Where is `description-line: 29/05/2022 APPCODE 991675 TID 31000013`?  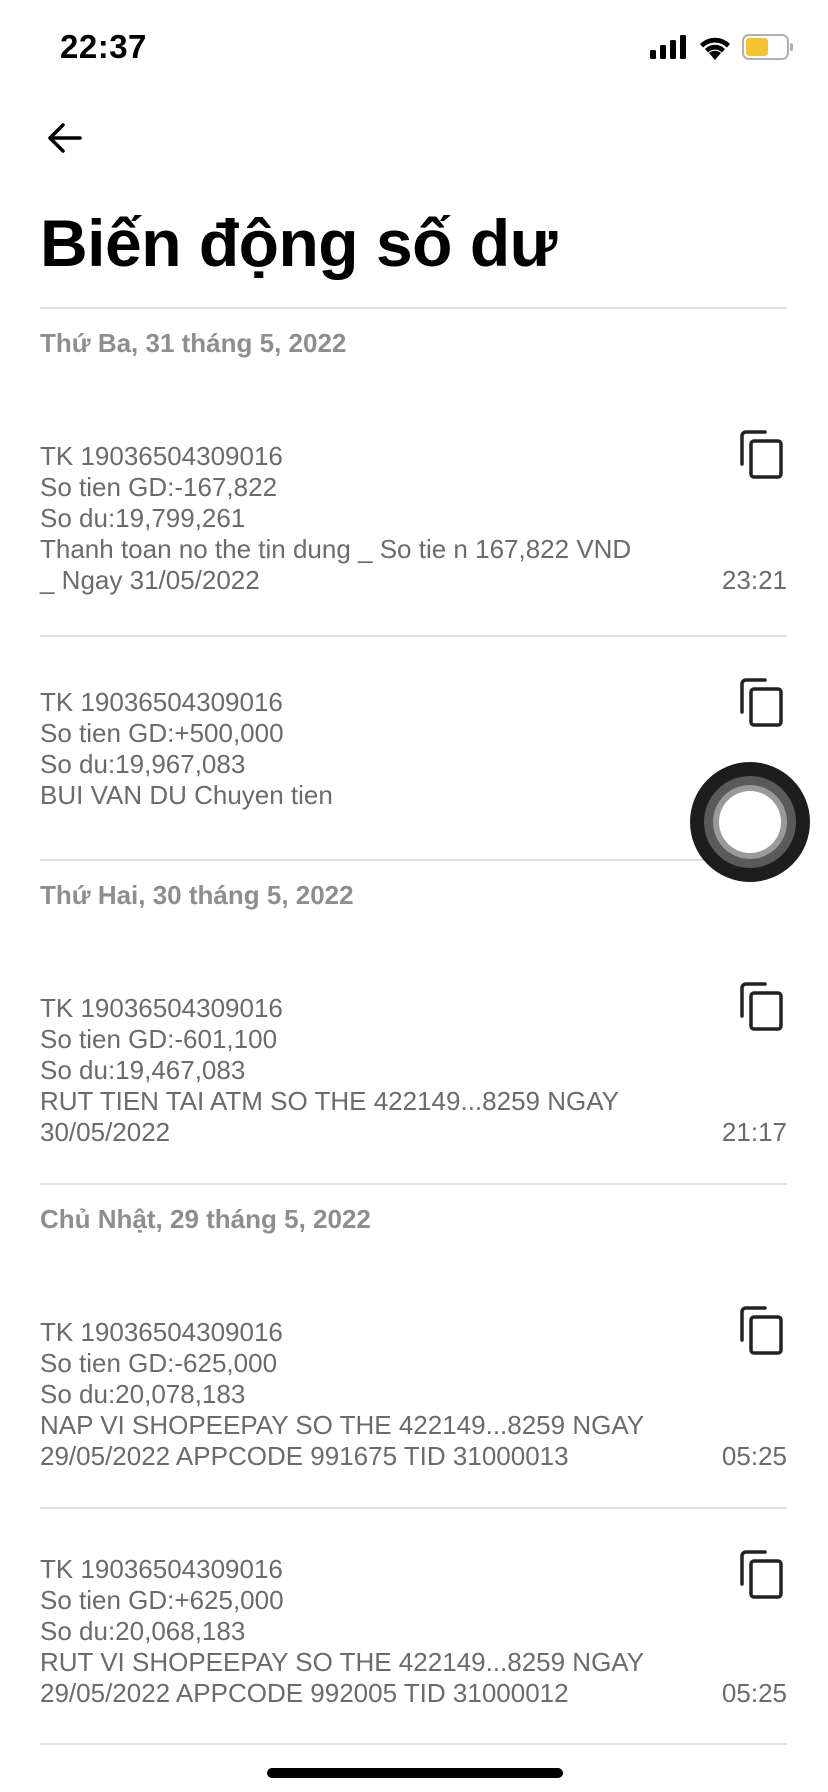 description-line: 29/05/2022 APPCODE 991675 TID 31000013 is located at coordinates (304, 1456).